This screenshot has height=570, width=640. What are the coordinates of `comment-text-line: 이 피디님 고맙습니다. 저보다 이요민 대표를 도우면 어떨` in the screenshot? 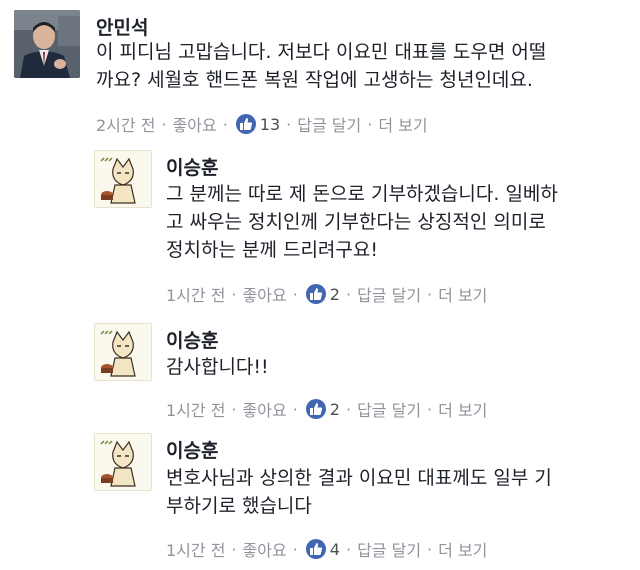 It's located at (321, 52).